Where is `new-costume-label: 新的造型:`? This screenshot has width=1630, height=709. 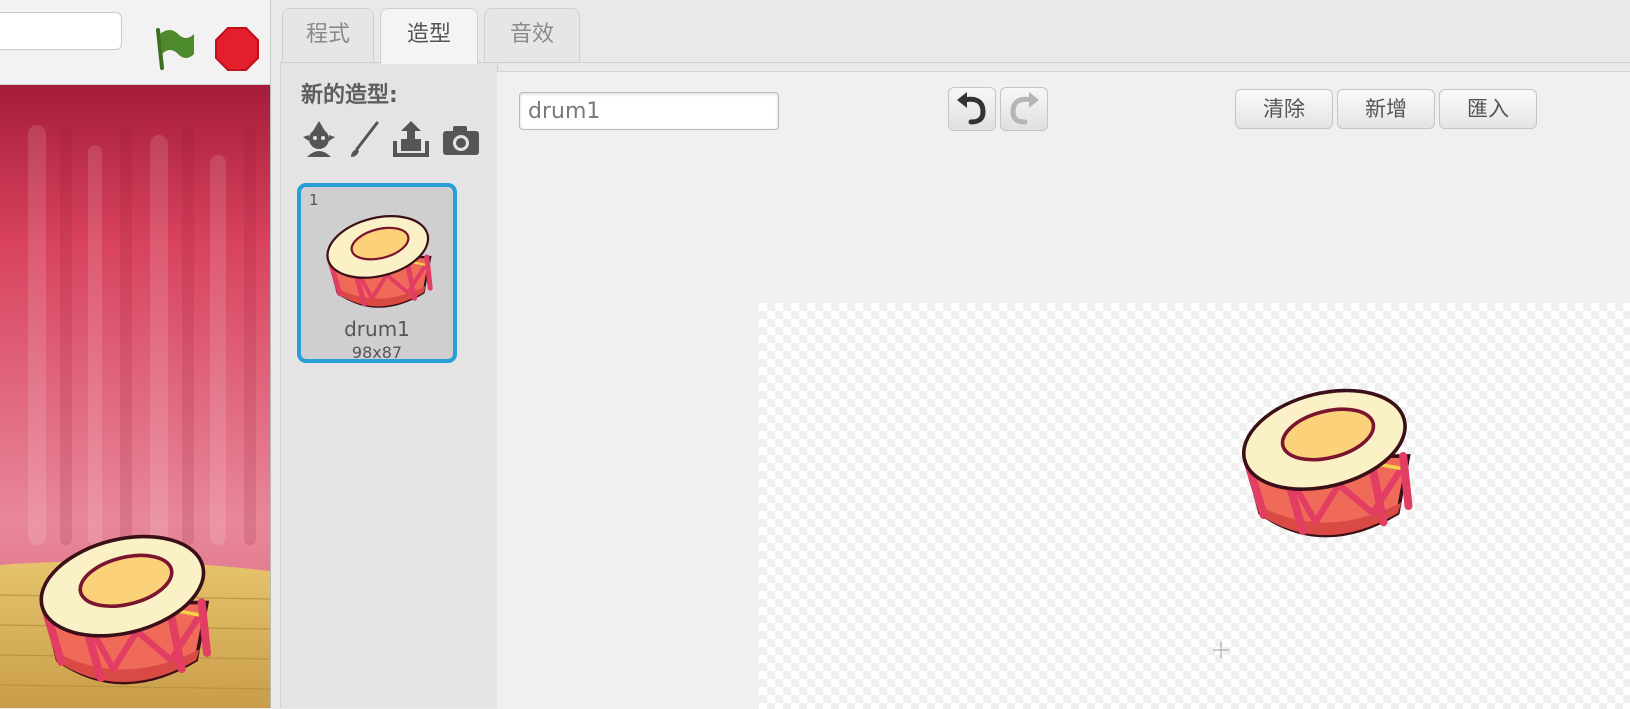 new-costume-label: 新的造型: is located at coordinates (349, 95).